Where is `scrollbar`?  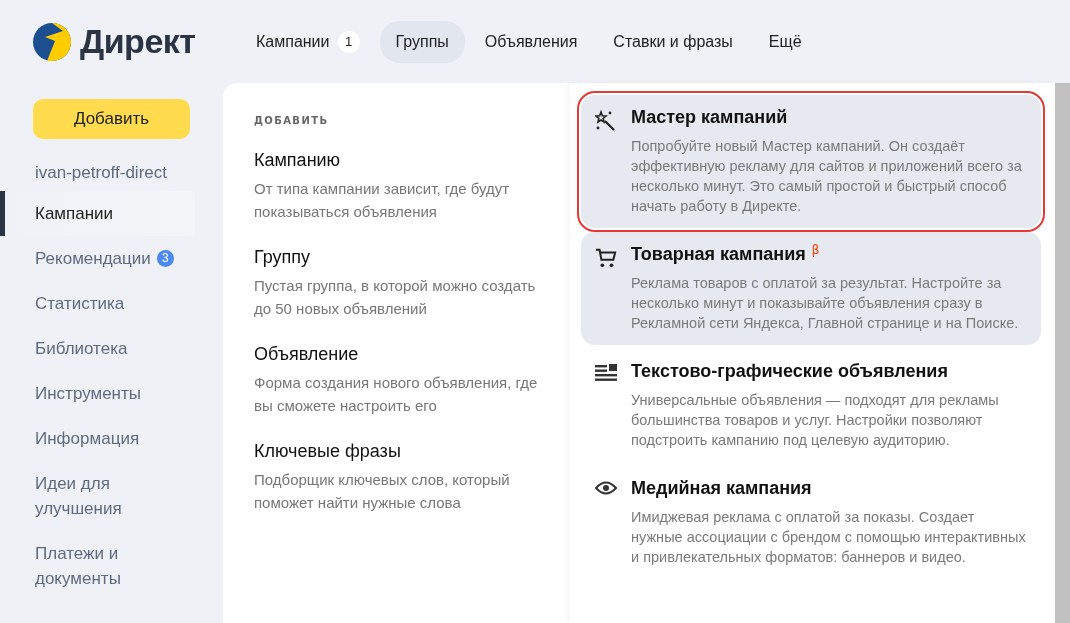 scrollbar is located at coordinates (1062, 353).